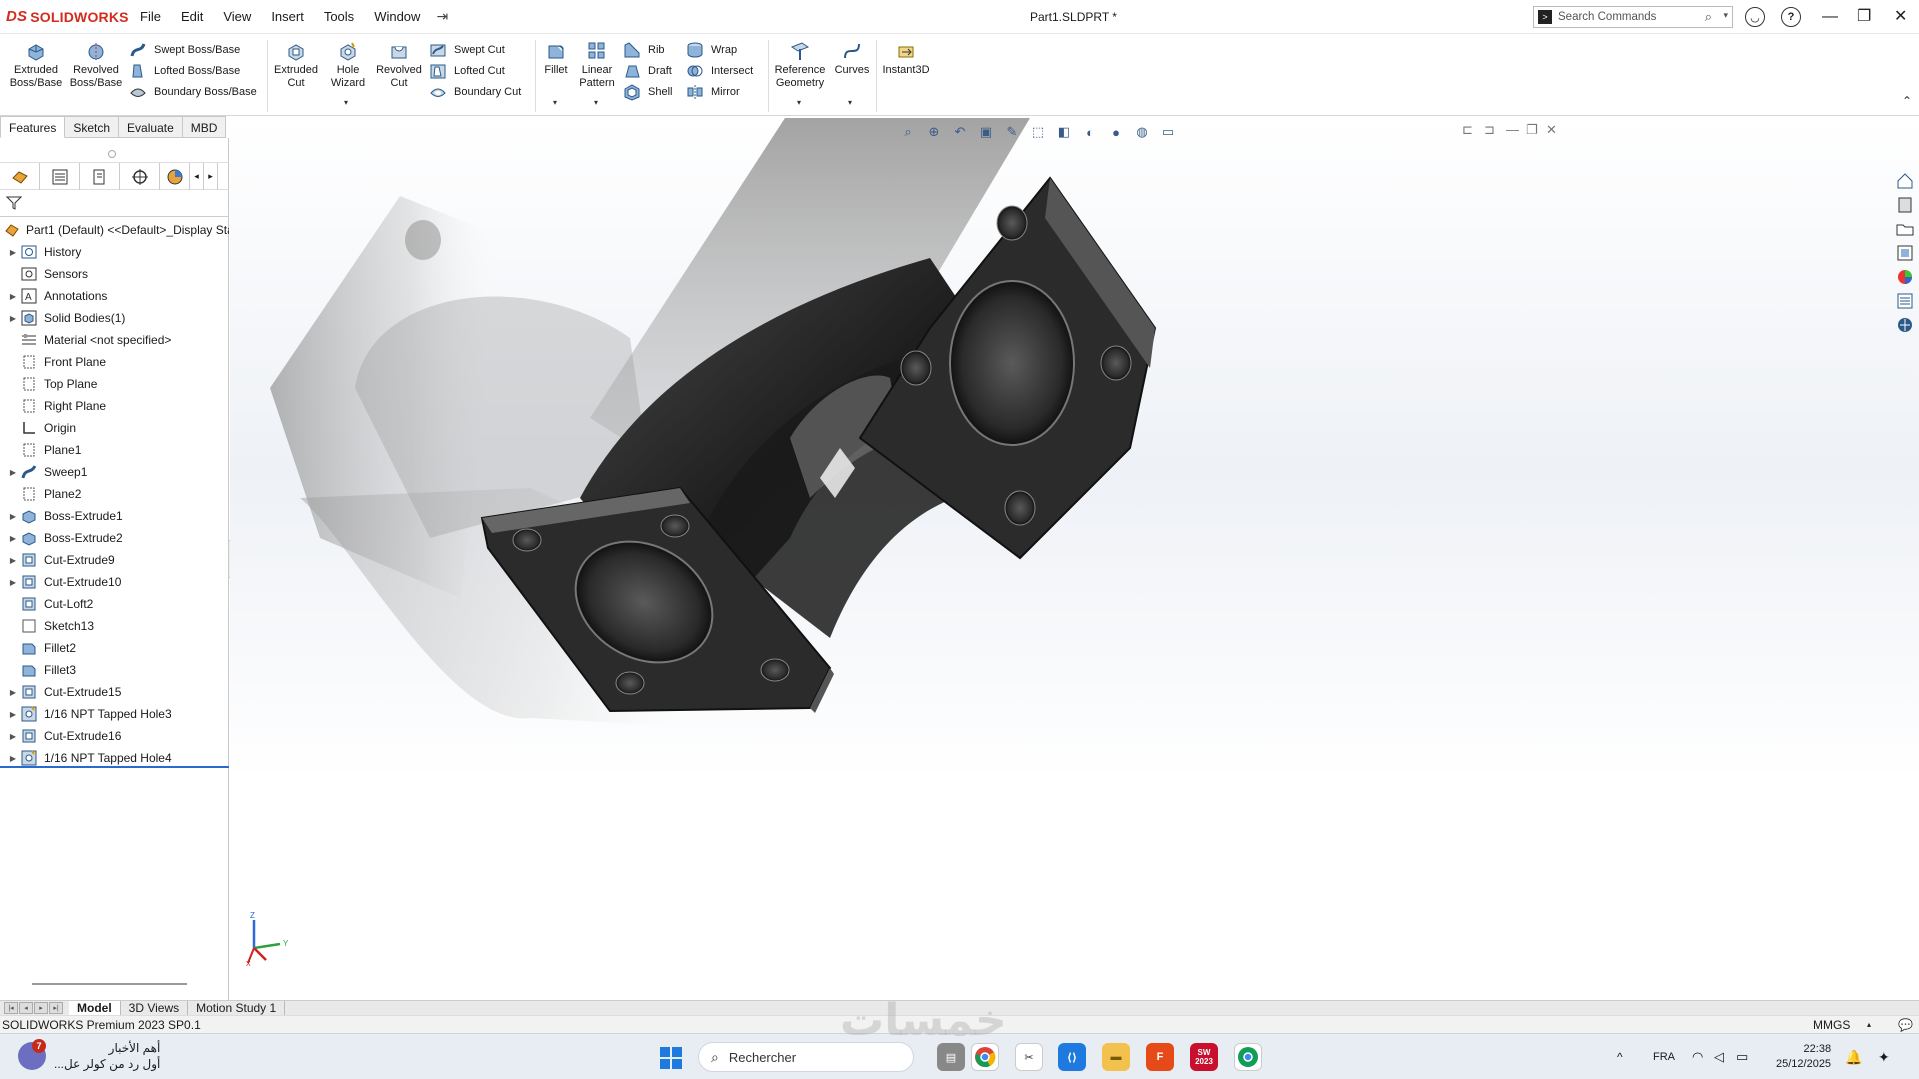 This screenshot has height=1079, width=1919. I want to click on viewport-maximize-icon: ❐, so click(1532, 130).